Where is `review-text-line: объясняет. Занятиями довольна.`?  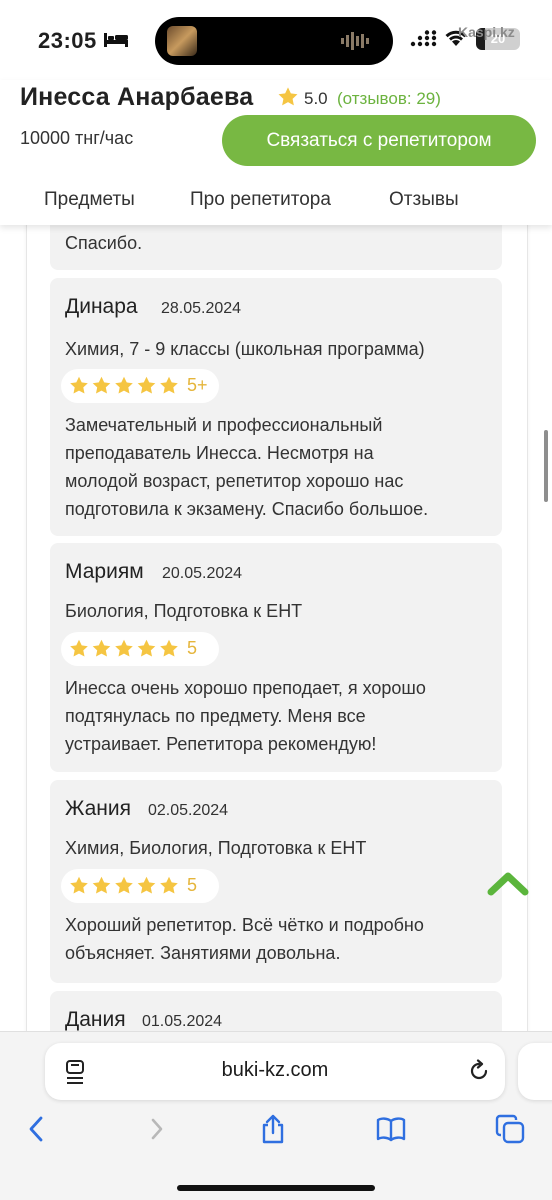
review-text-line: объясняет. Занятиями довольна. is located at coordinates (203, 953).